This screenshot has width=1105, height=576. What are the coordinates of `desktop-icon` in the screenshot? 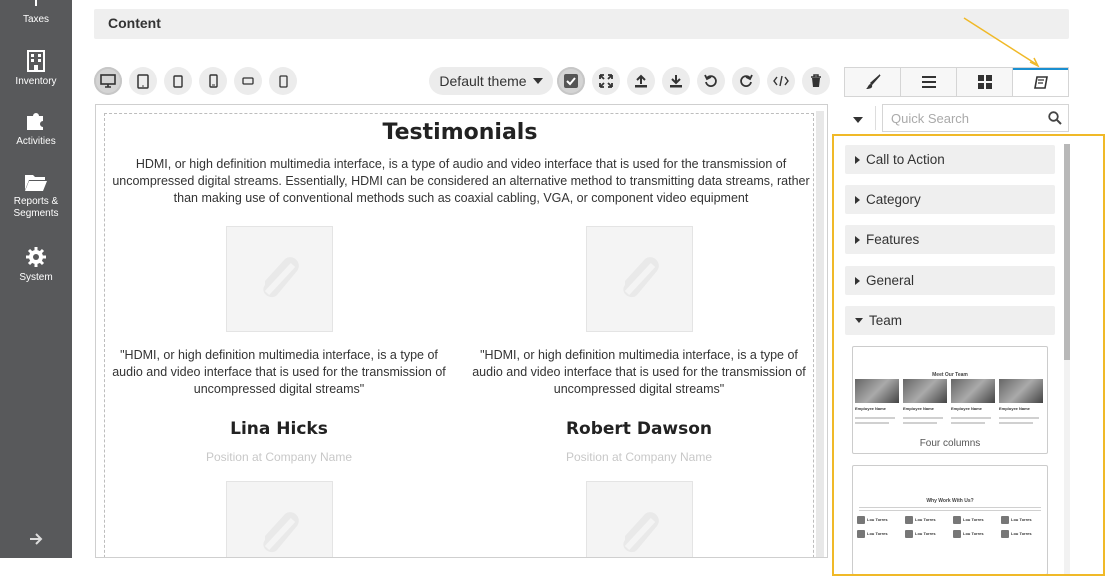 It's located at (108, 81).